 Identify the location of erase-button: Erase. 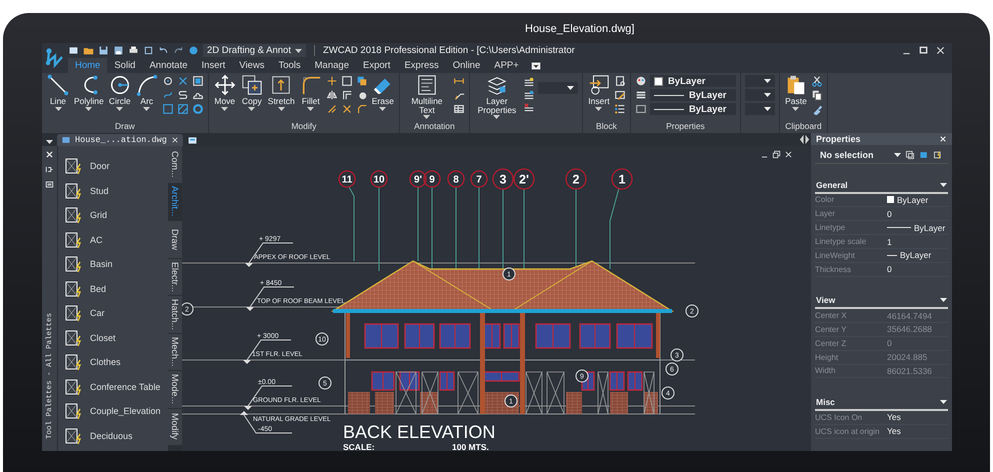
(382, 92).